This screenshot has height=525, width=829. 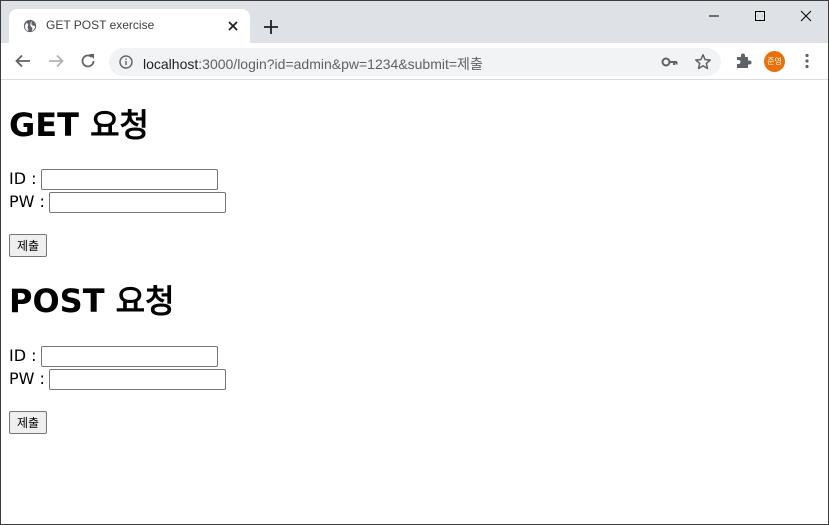 What do you see at coordinates (100, 25) in the screenshot?
I see `tab-title: GET POST exercise` at bounding box center [100, 25].